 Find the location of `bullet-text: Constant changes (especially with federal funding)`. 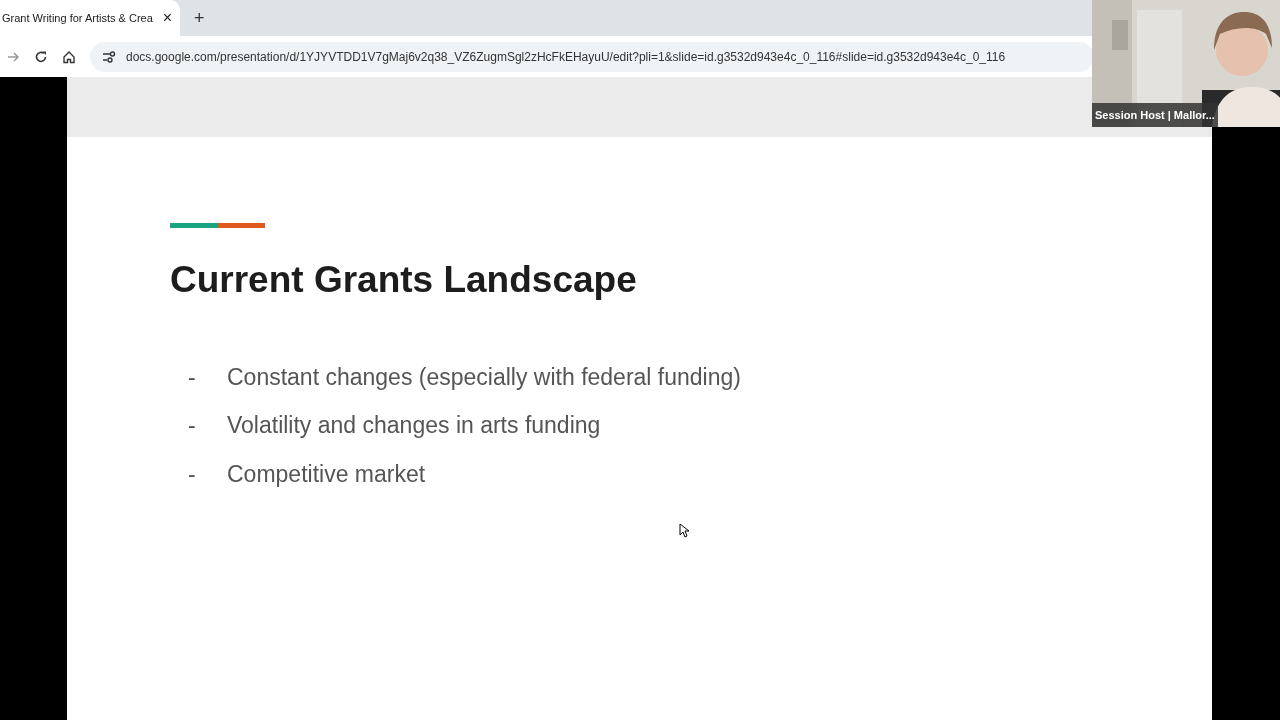

bullet-text: Constant changes (especially with federal funding) is located at coordinates (484, 377).